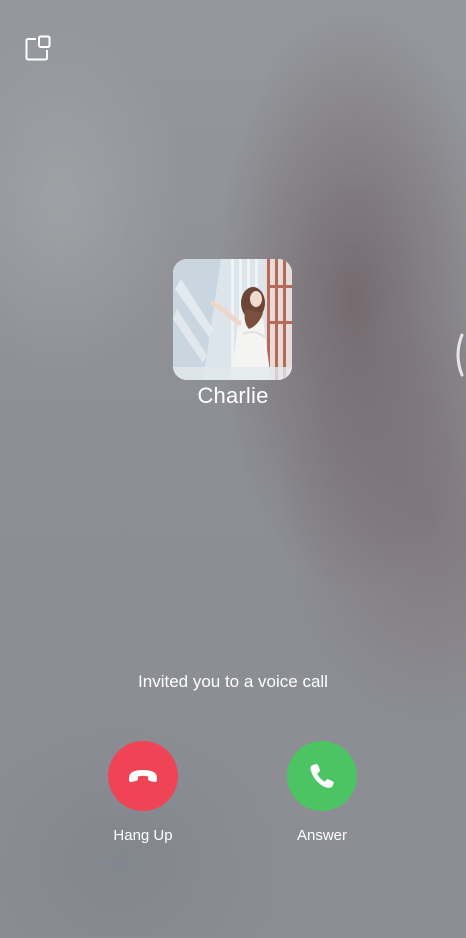 The height and width of the screenshot is (938, 466). I want to click on hang-up-button, so click(143, 776).